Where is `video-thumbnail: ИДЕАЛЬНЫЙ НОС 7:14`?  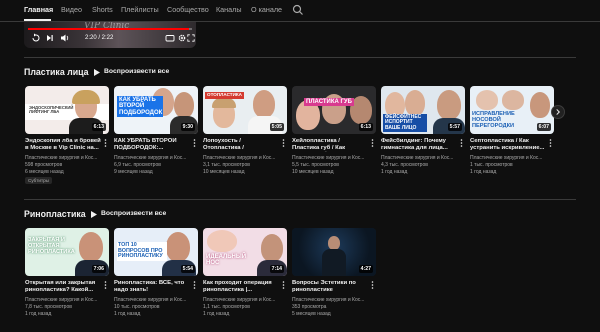
video-thumbnail: ИДЕАЛЬНЫЙ НОС 7:14 is located at coordinates (245, 252).